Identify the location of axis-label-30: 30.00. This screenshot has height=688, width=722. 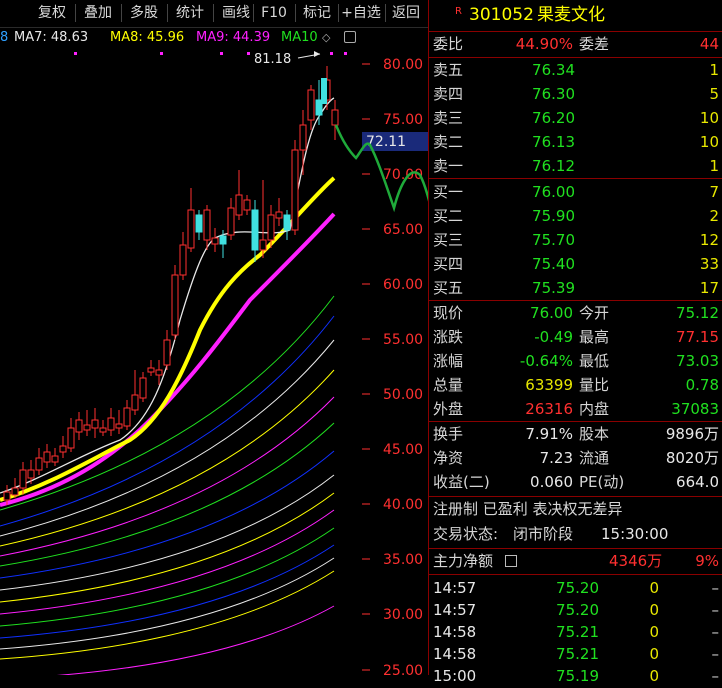
(403, 615).